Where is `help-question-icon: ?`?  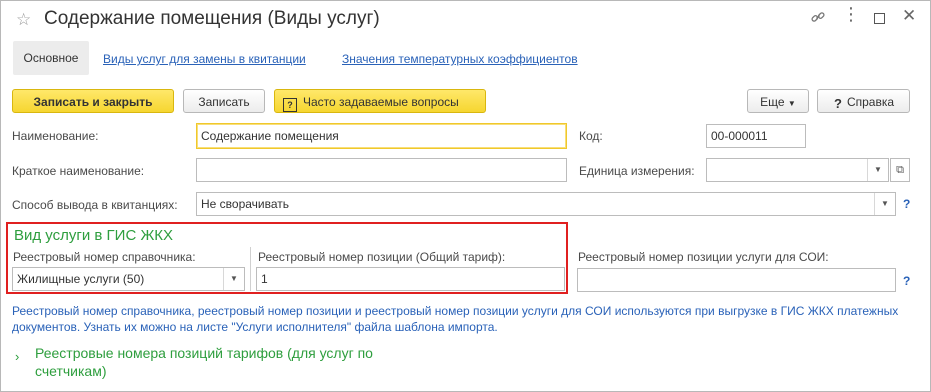
help-question-icon: ? is located at coordinates (837, 103).